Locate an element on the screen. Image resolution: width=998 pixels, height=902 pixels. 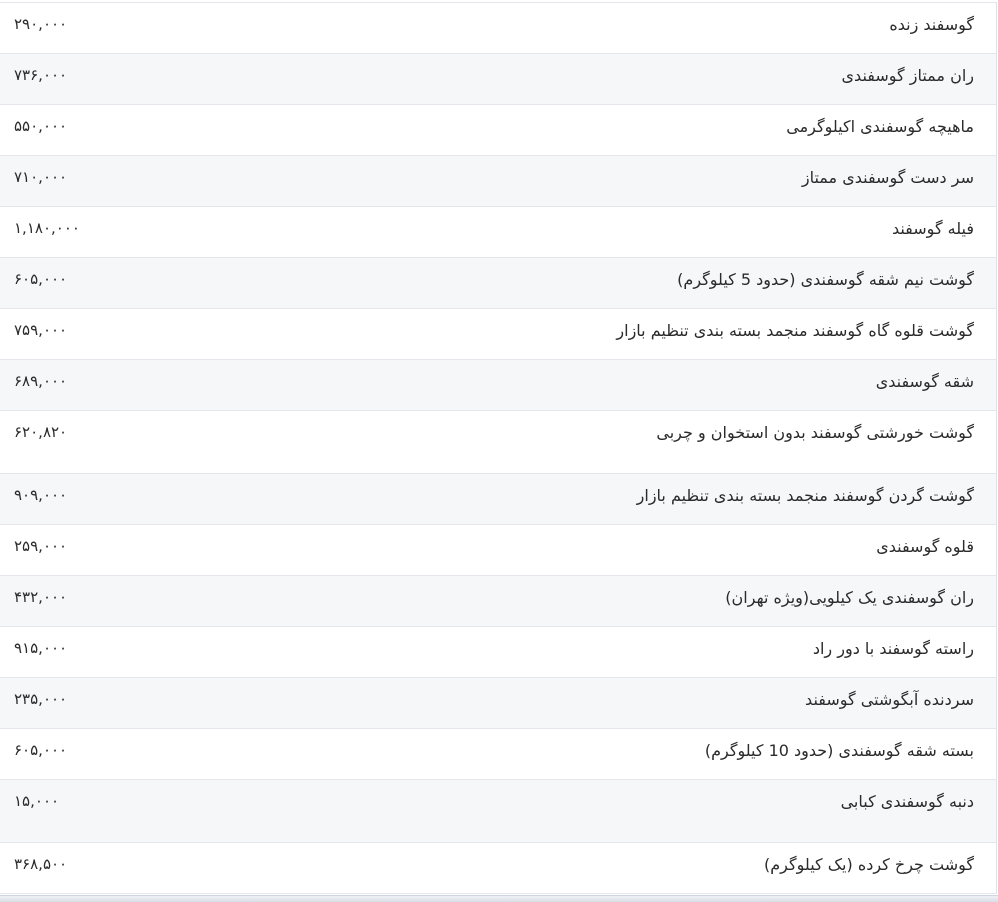
price-cell: ۷۳۶,۰۰۰ is located at coordinates (41, 74).